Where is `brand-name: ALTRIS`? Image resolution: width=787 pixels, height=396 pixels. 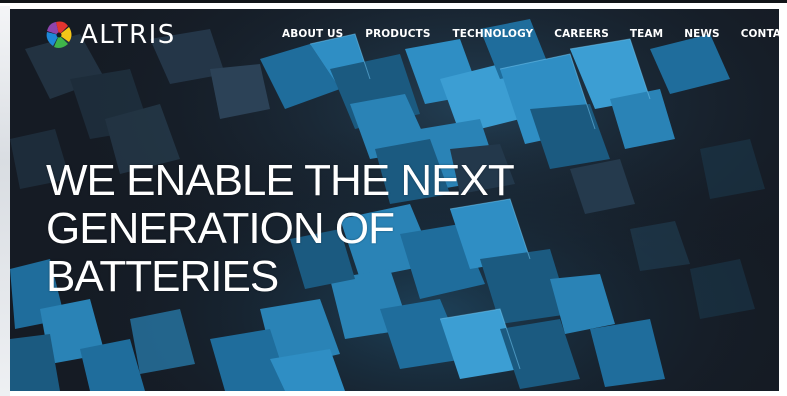
brand-name: ALTRIS is located at coordinates (128, 35).